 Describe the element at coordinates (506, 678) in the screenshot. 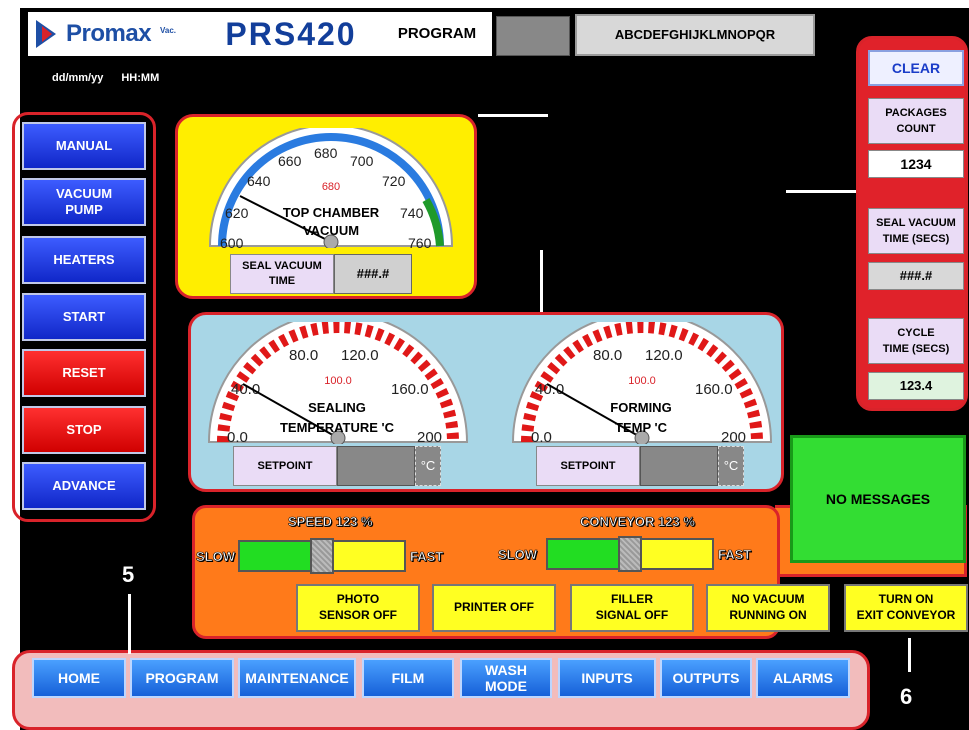

I see `nav-wash-mode: WASH MODE` at that location.